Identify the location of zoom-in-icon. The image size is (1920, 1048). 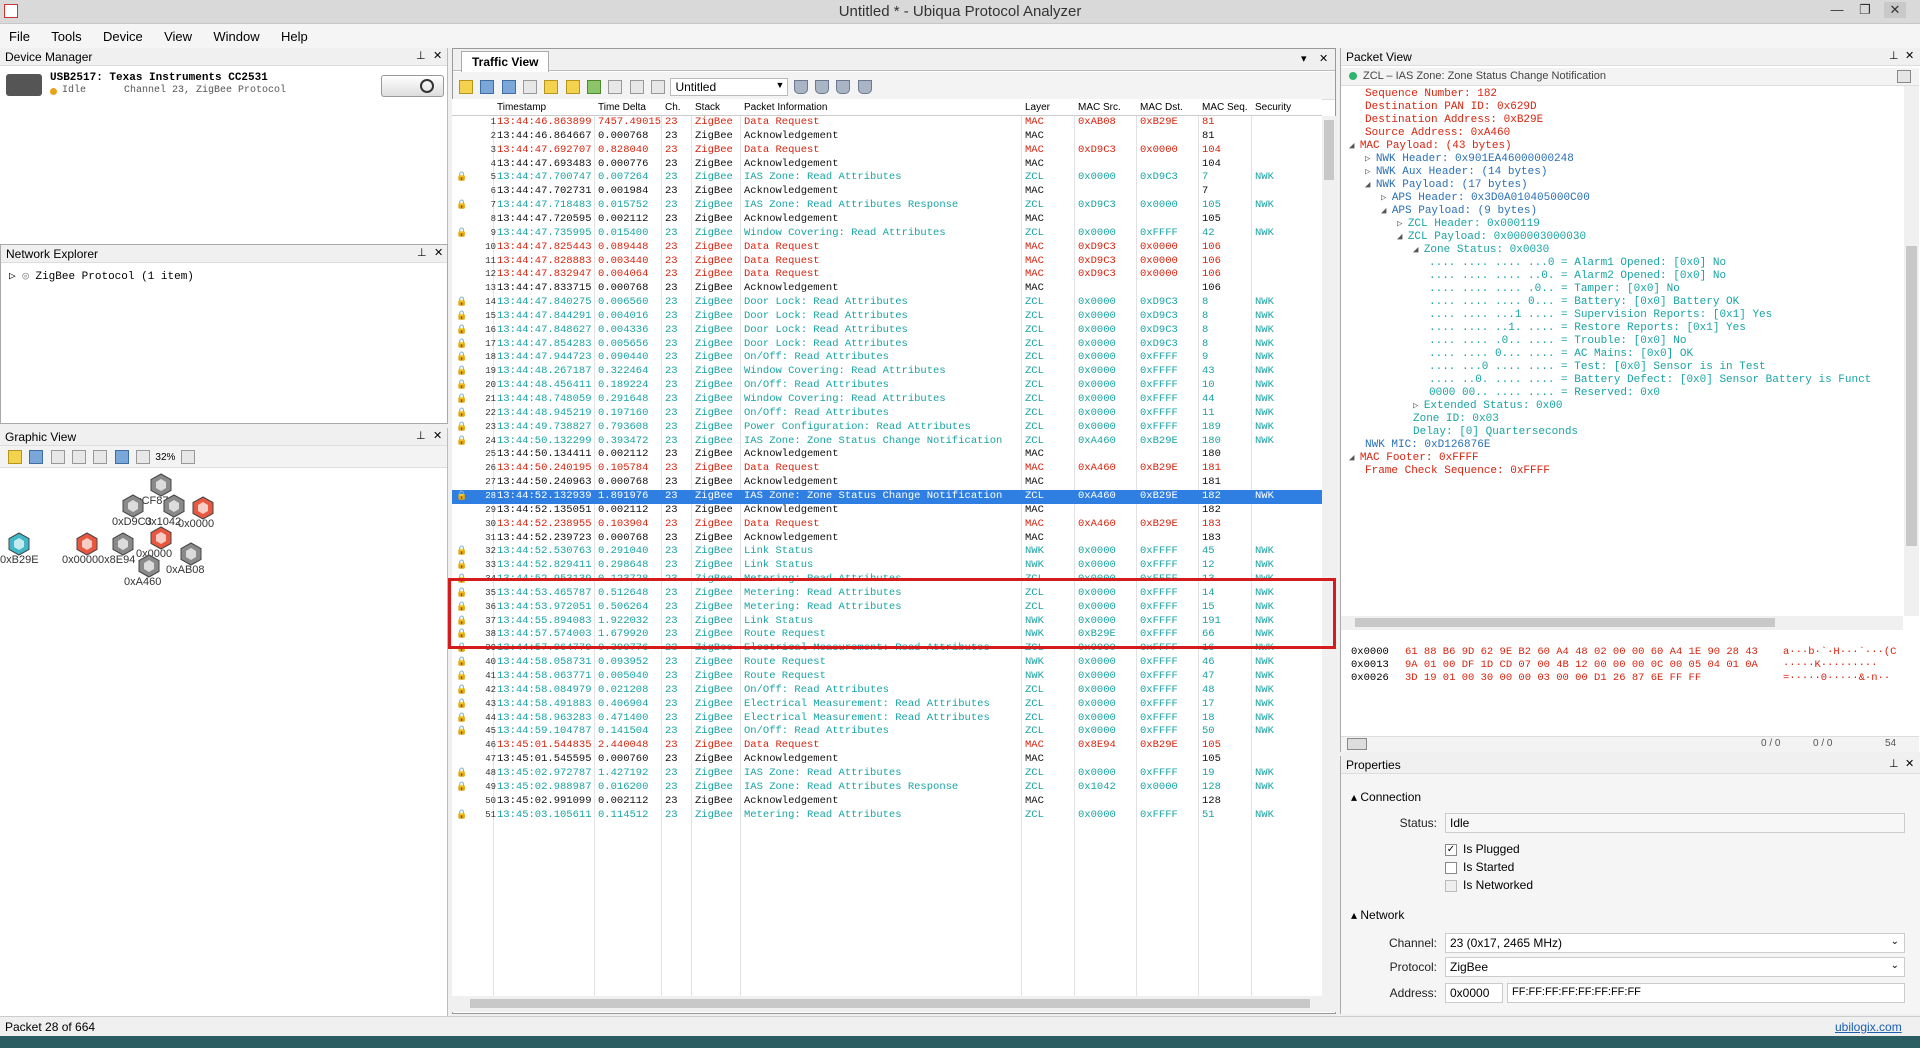
(187, 456).